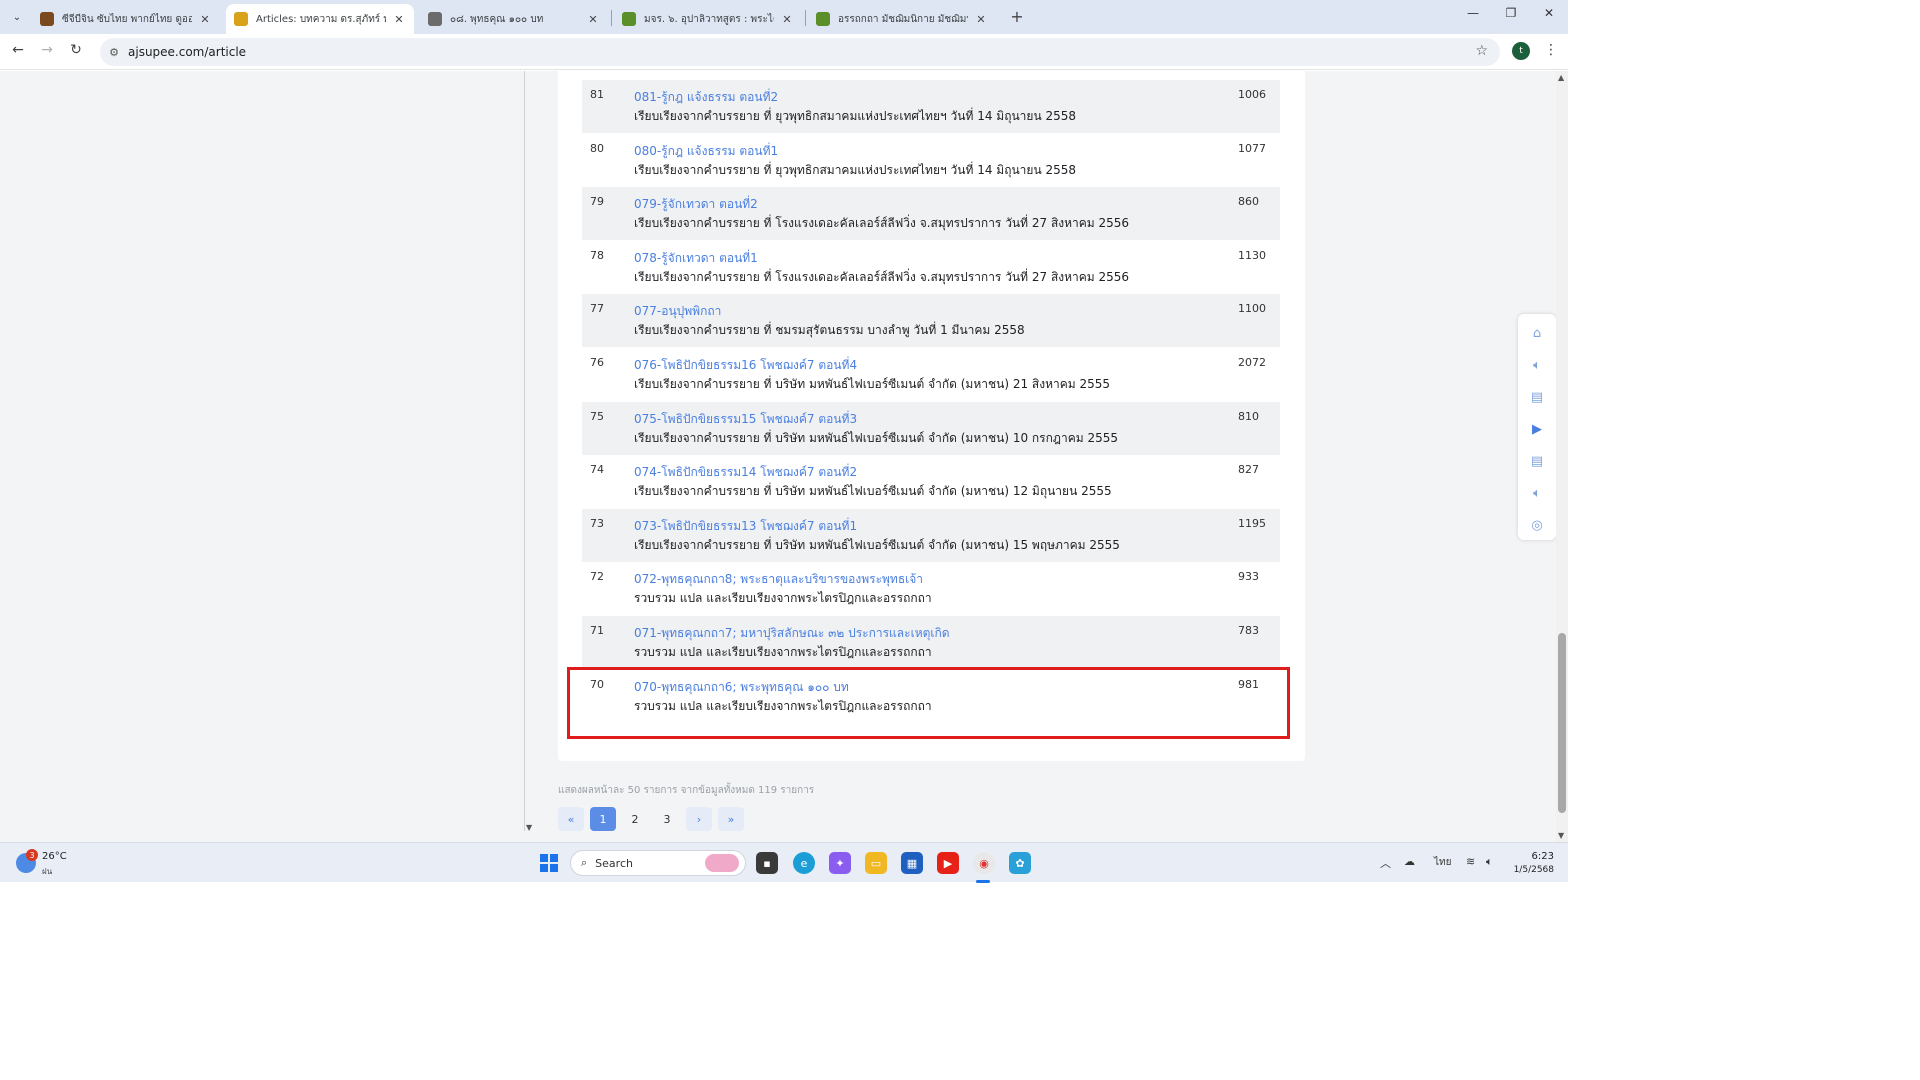  I want to click on play-icon: ▶, so click(1537, 430).